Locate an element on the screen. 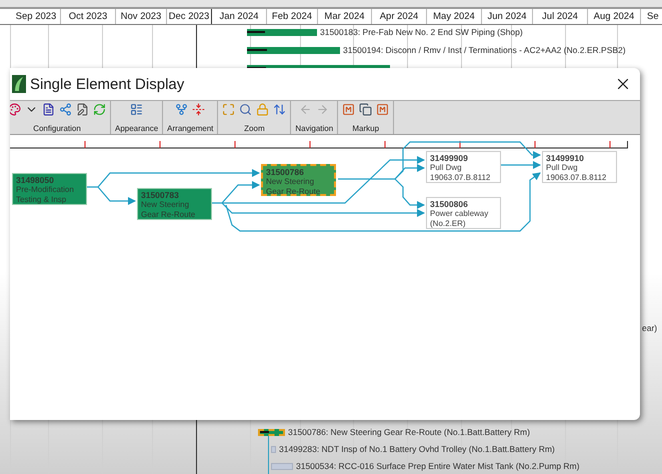 This screenshot has width=662, height=474. group-label: Zoom is located at coordinates (254, 128).